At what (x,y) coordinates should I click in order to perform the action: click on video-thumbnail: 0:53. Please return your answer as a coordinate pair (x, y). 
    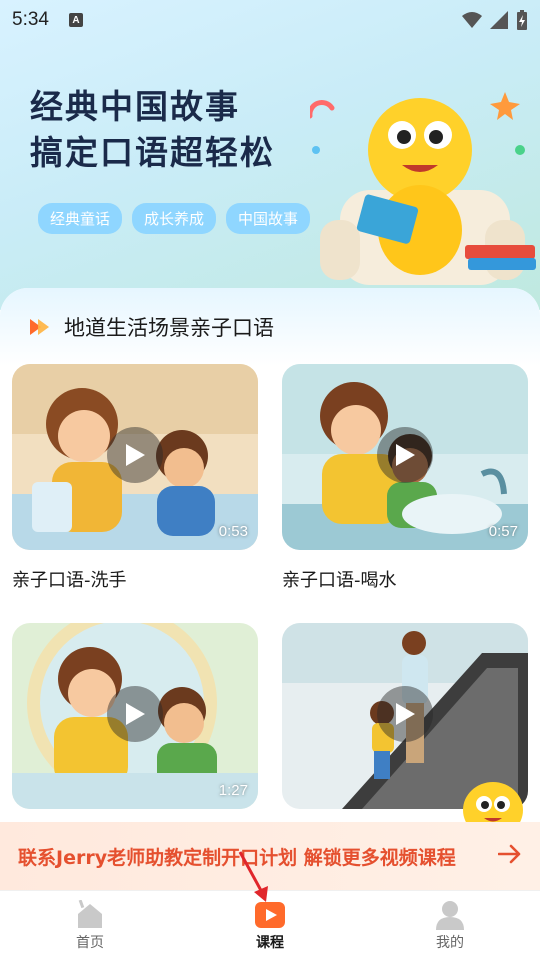
    Looking at the image, I should click on (135, 457).